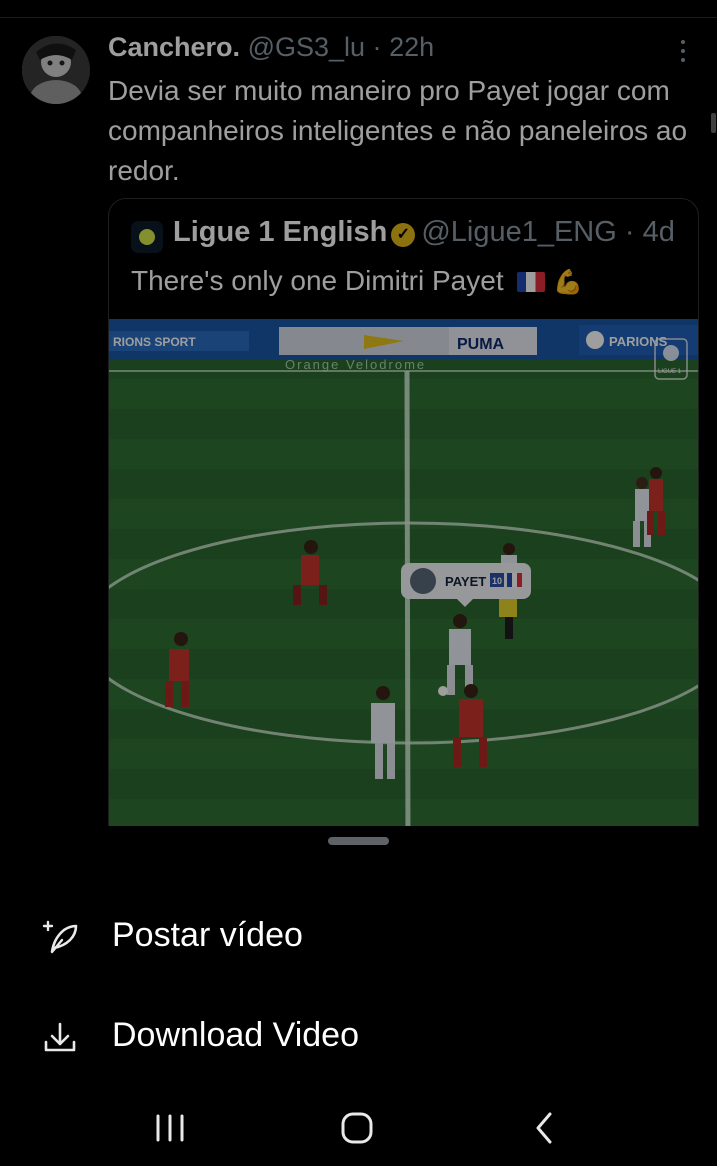 The image size is (717, 1166). What do you see at coordinates (317, 280) in the screenshot?
I see `quoted-text-body: There's only one Dimitri Payet` at bounding box center [317, 280].